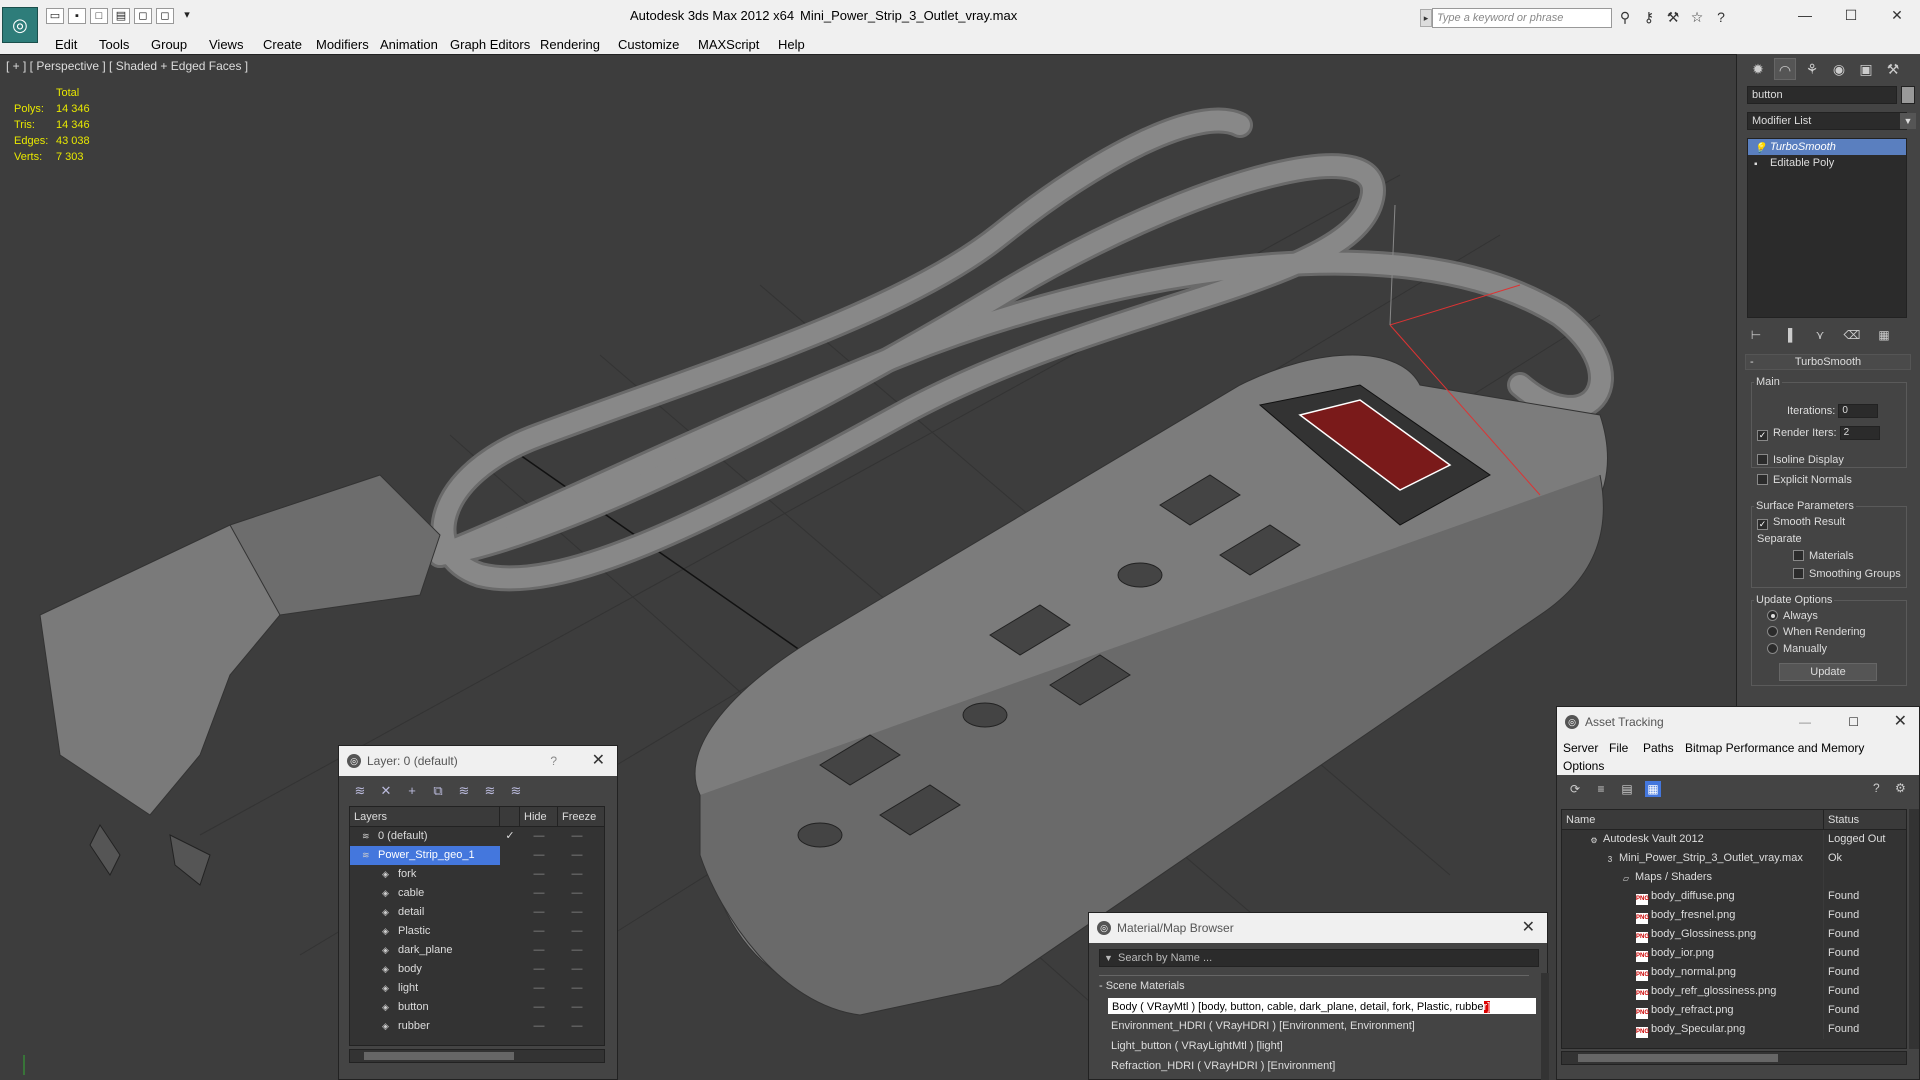 This screenshot has width=1920, height=1080. Describe the element at coordinates (1693, 915) in the screenshot. I see `asset-name: PNG body_fresnel.png` at that location.